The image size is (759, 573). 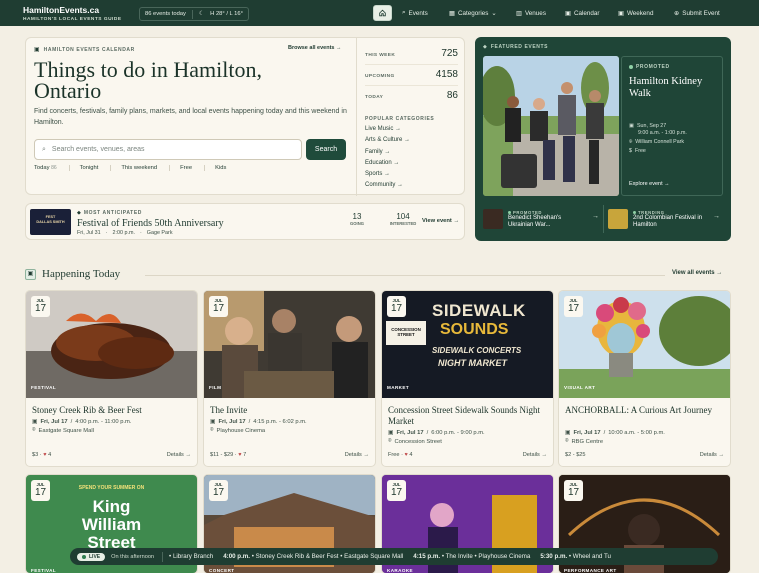 What do you see at coordinates (697, 273) in the screenshot?
I see `view-all-events-link: View all events →` at bounding box center [697, 273].